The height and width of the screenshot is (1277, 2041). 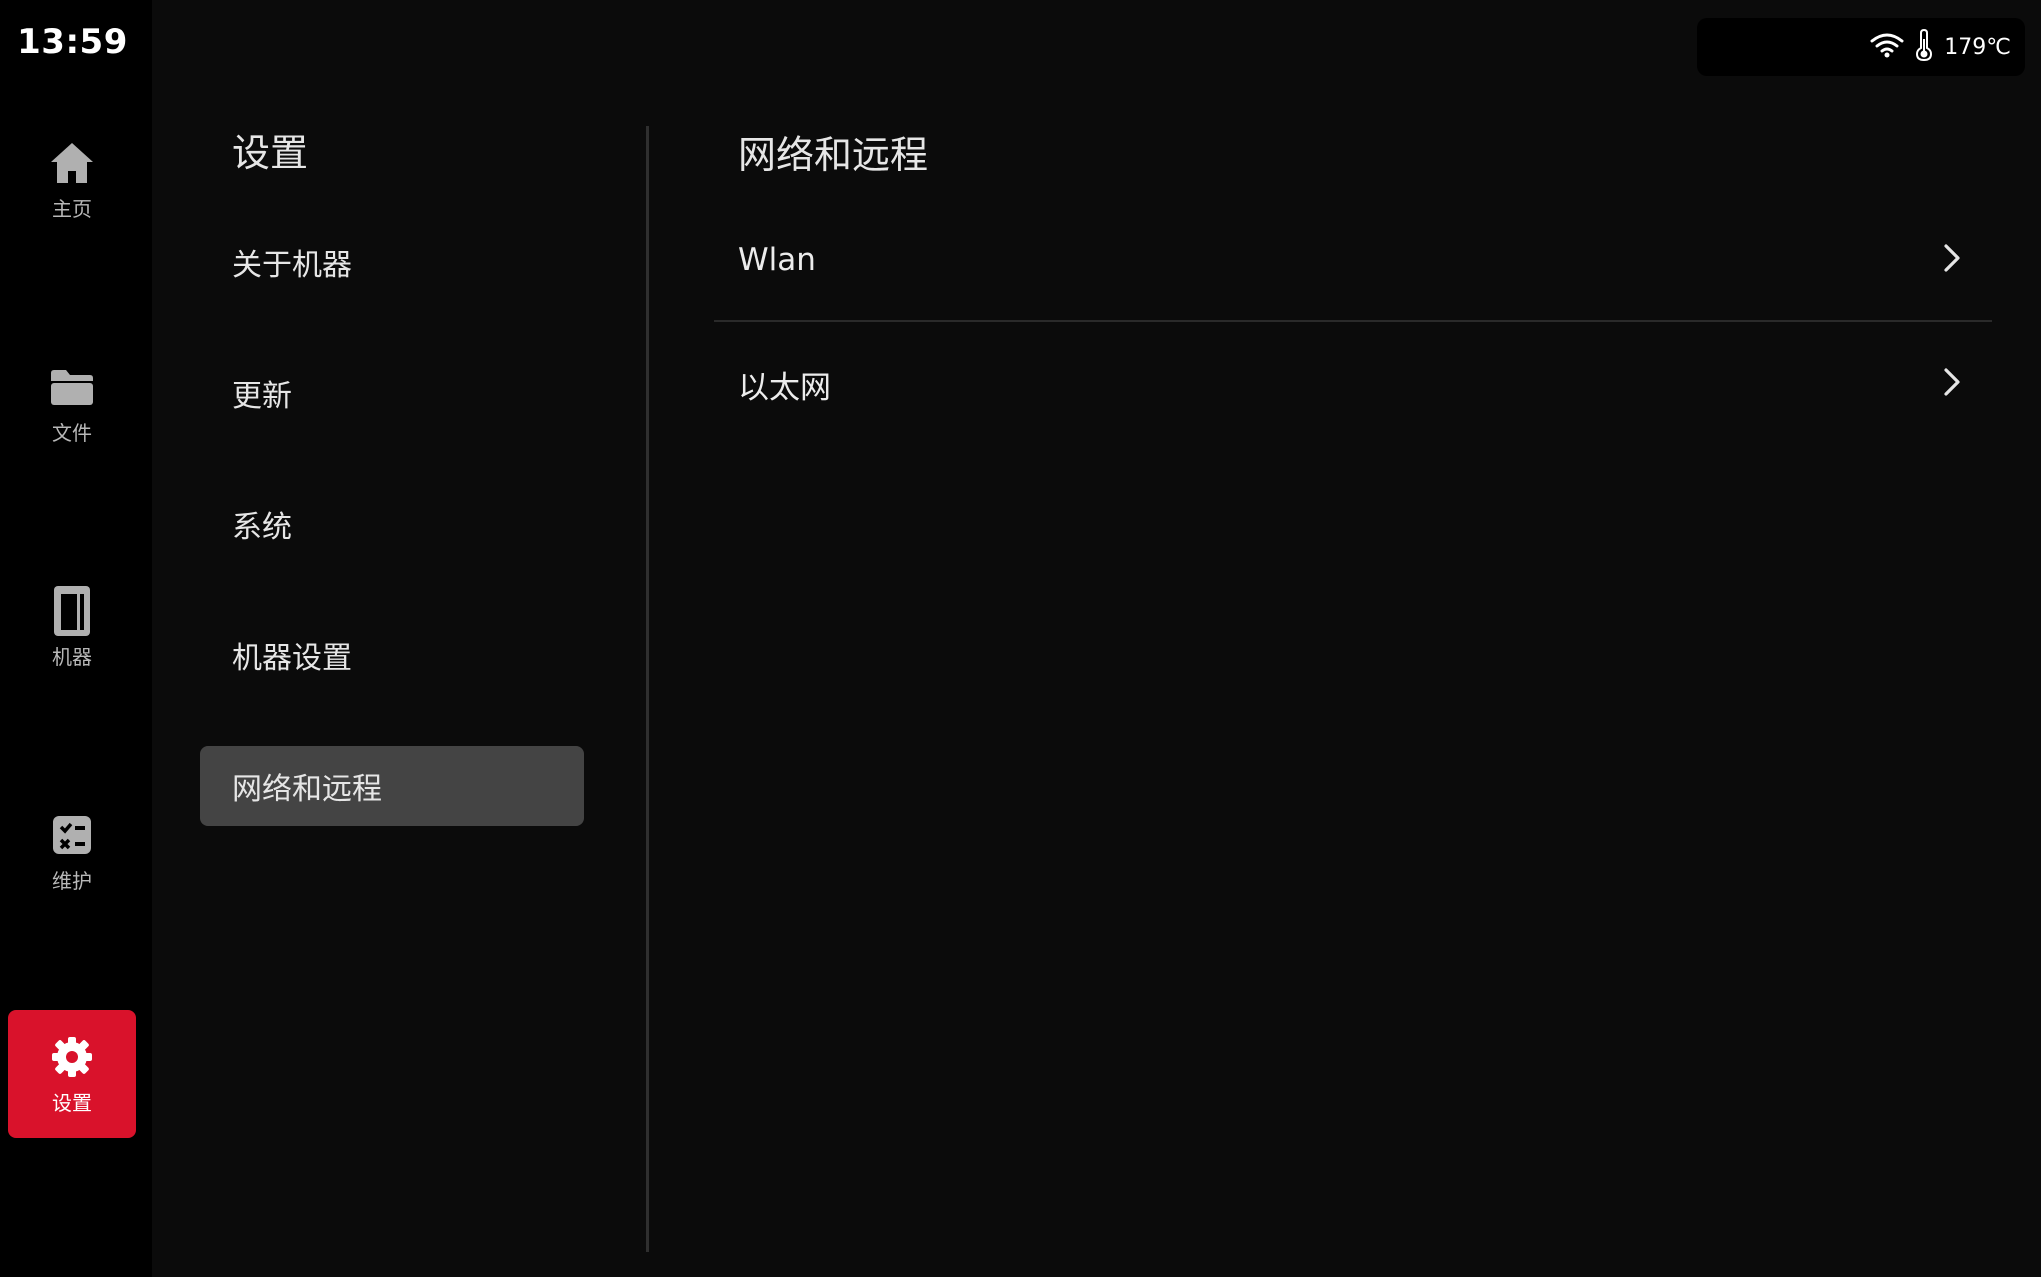 What do you see at coordinates (647, 689) in the screenshot?
I see `column-divider` at bounding box center [647, 689].